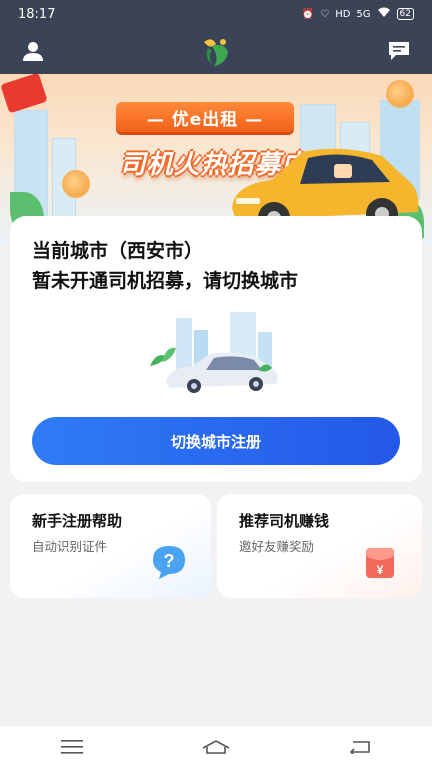 This screenshot has height=768, width=432. I want to click on status-bar: 18:17 ⏰ ♡ HD 5G 62, so click(216, 14).